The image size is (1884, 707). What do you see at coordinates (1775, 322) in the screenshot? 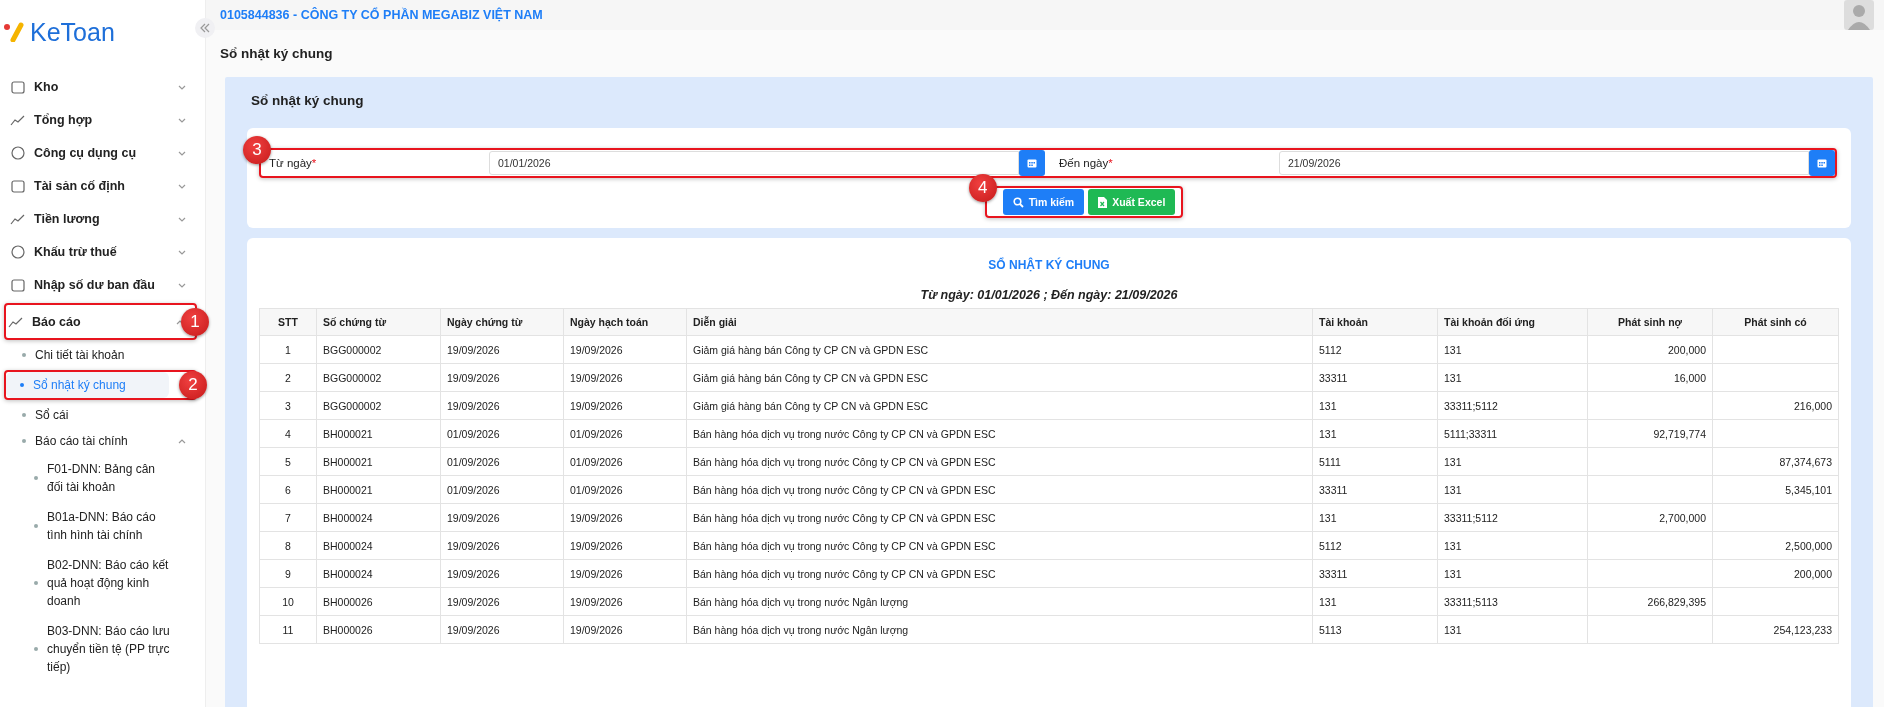
I see `column-header: Phát sinh có` at bounding box center [1775, 322].